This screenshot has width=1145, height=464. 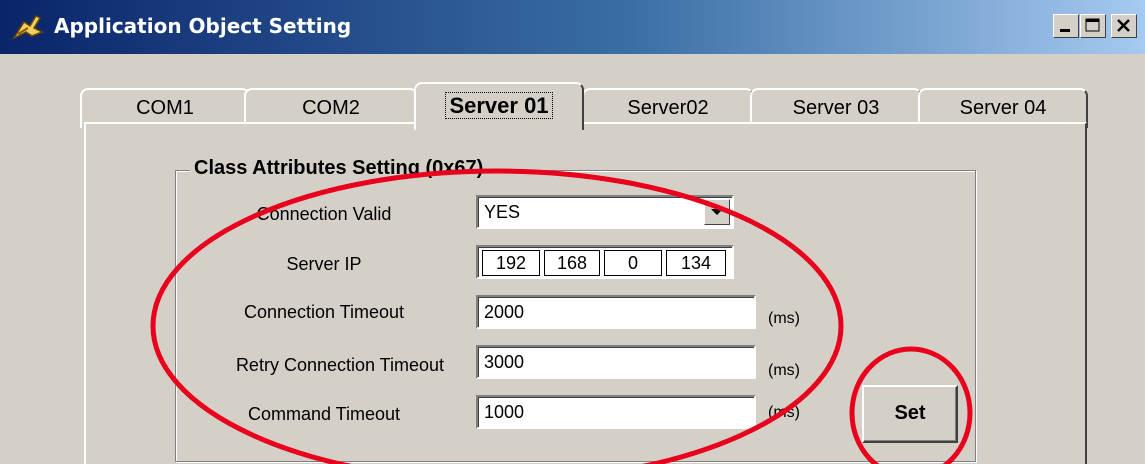 I want to click on annotation-ellipse-set, so click(x=911, y=405).